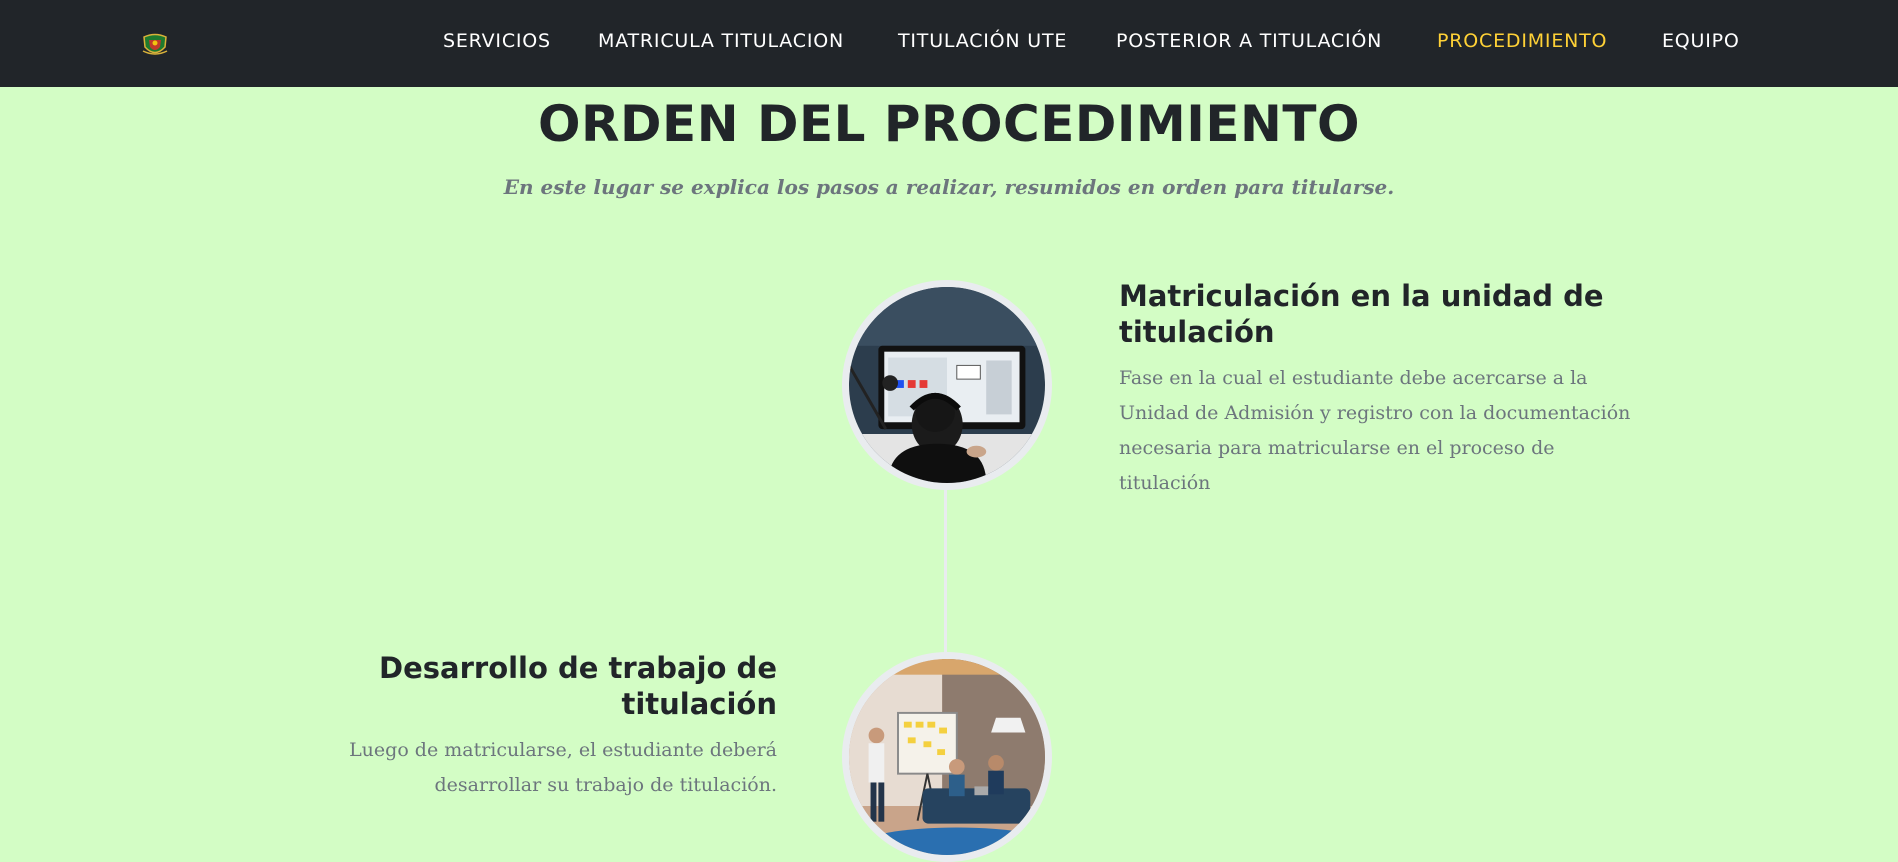 The width and height of the screenshot is (1898, 862). Describe the element at coordinates (1249, 41) in the screenshot. I see `nav-link-posterior-titulacion: POSTERIOR A TITULACIÓN` at that location.